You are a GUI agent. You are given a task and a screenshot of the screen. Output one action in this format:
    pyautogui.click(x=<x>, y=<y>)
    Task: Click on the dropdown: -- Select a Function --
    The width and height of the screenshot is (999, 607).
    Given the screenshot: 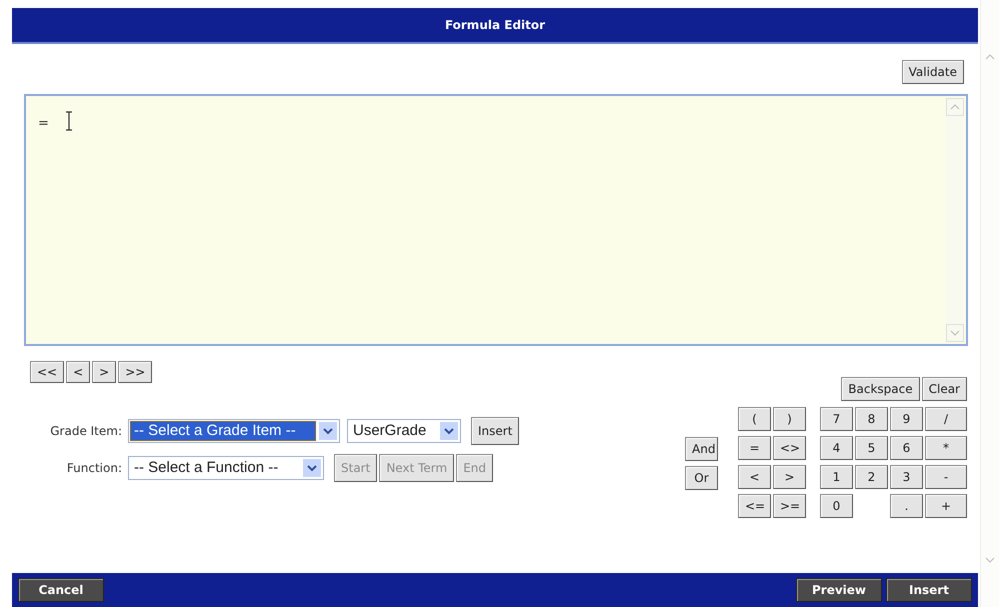 What is the action you would take?
    pyautogui.click(x=226, y=468)
    